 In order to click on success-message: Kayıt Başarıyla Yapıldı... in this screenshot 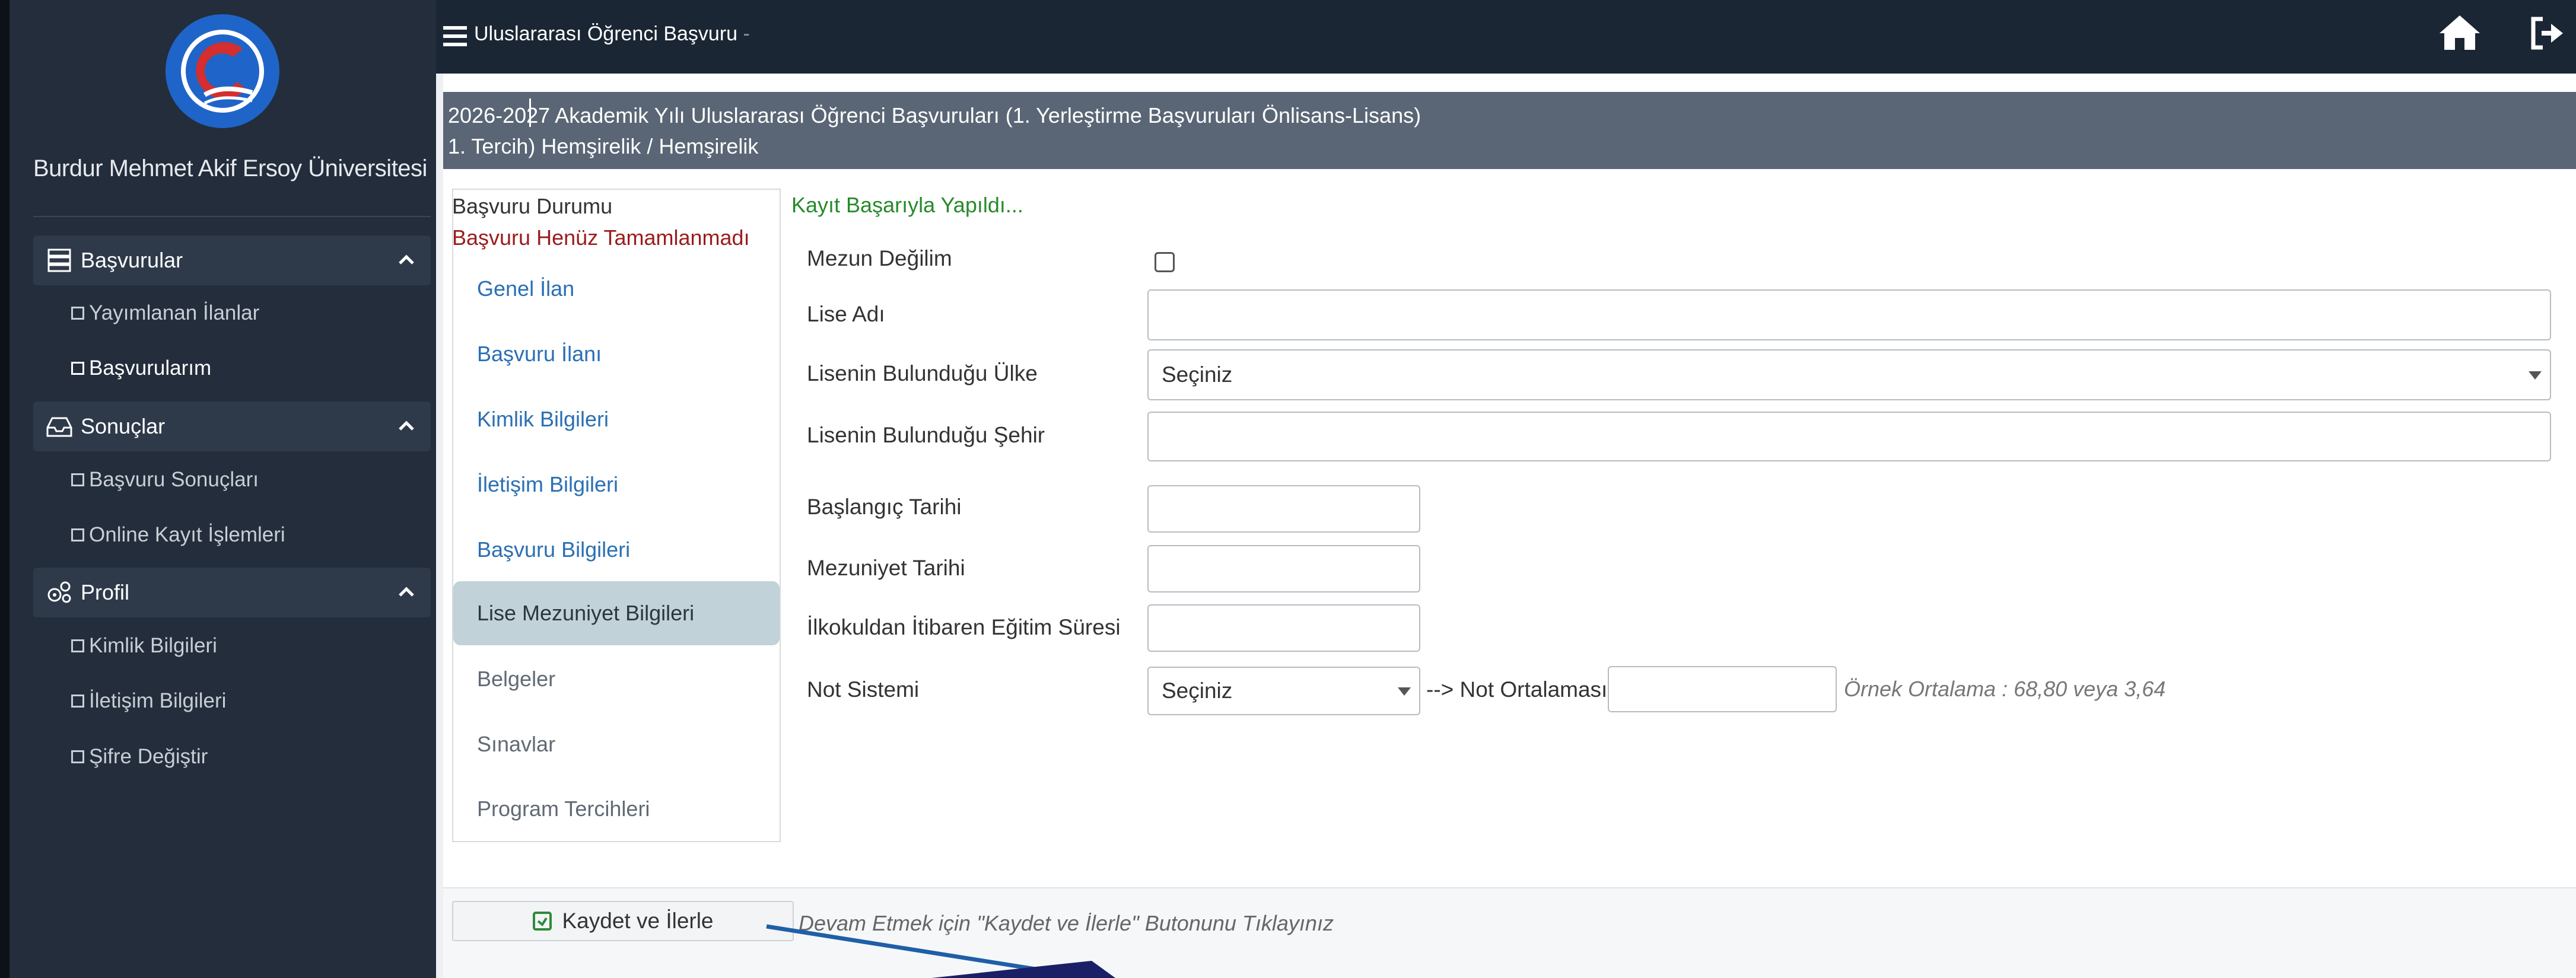, I will do `click(907, 205)`.